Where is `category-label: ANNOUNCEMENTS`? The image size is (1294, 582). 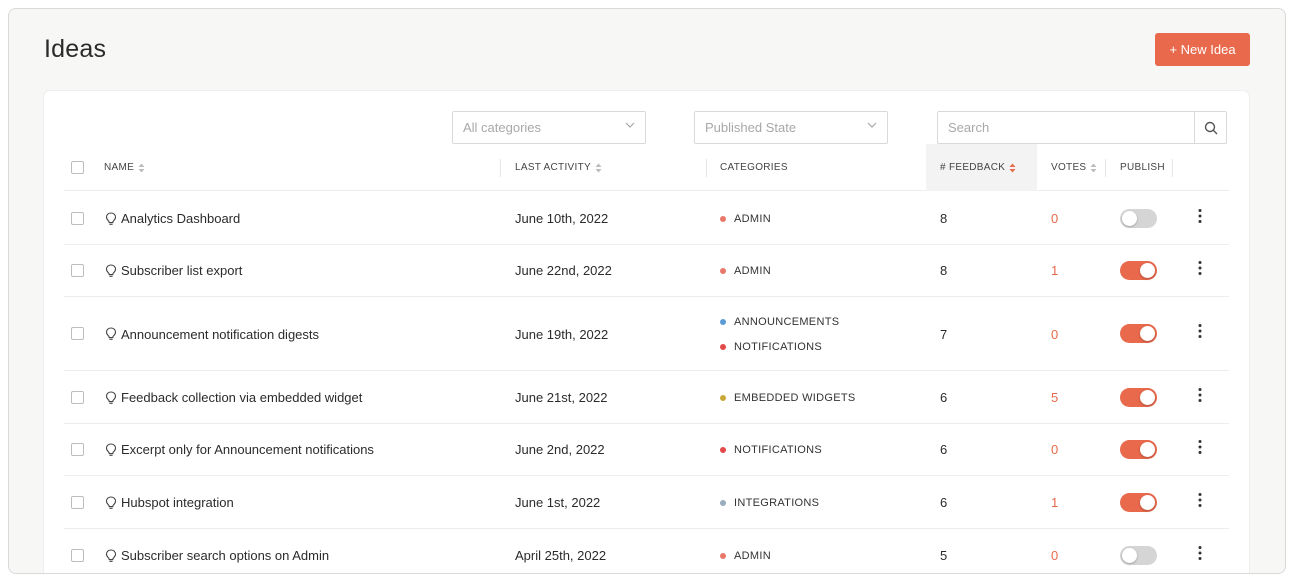
category-label: ANNOUNCEMENTS is located at coordinates (787, 321).